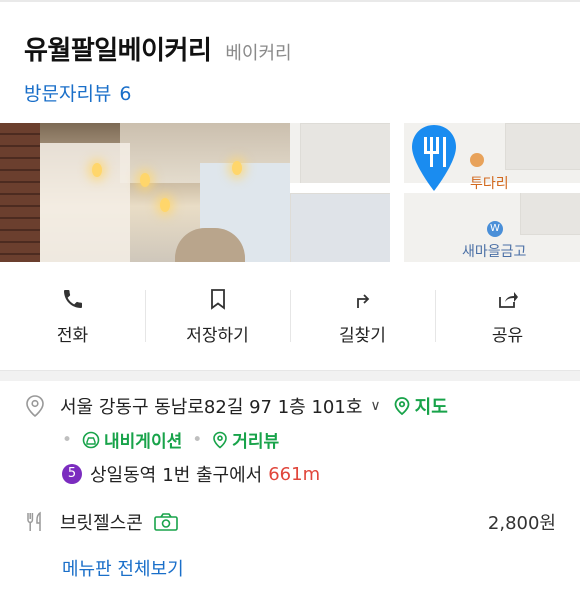 The image size is (580, 610). I want to click on map-link: 지도, so click(431, 406).